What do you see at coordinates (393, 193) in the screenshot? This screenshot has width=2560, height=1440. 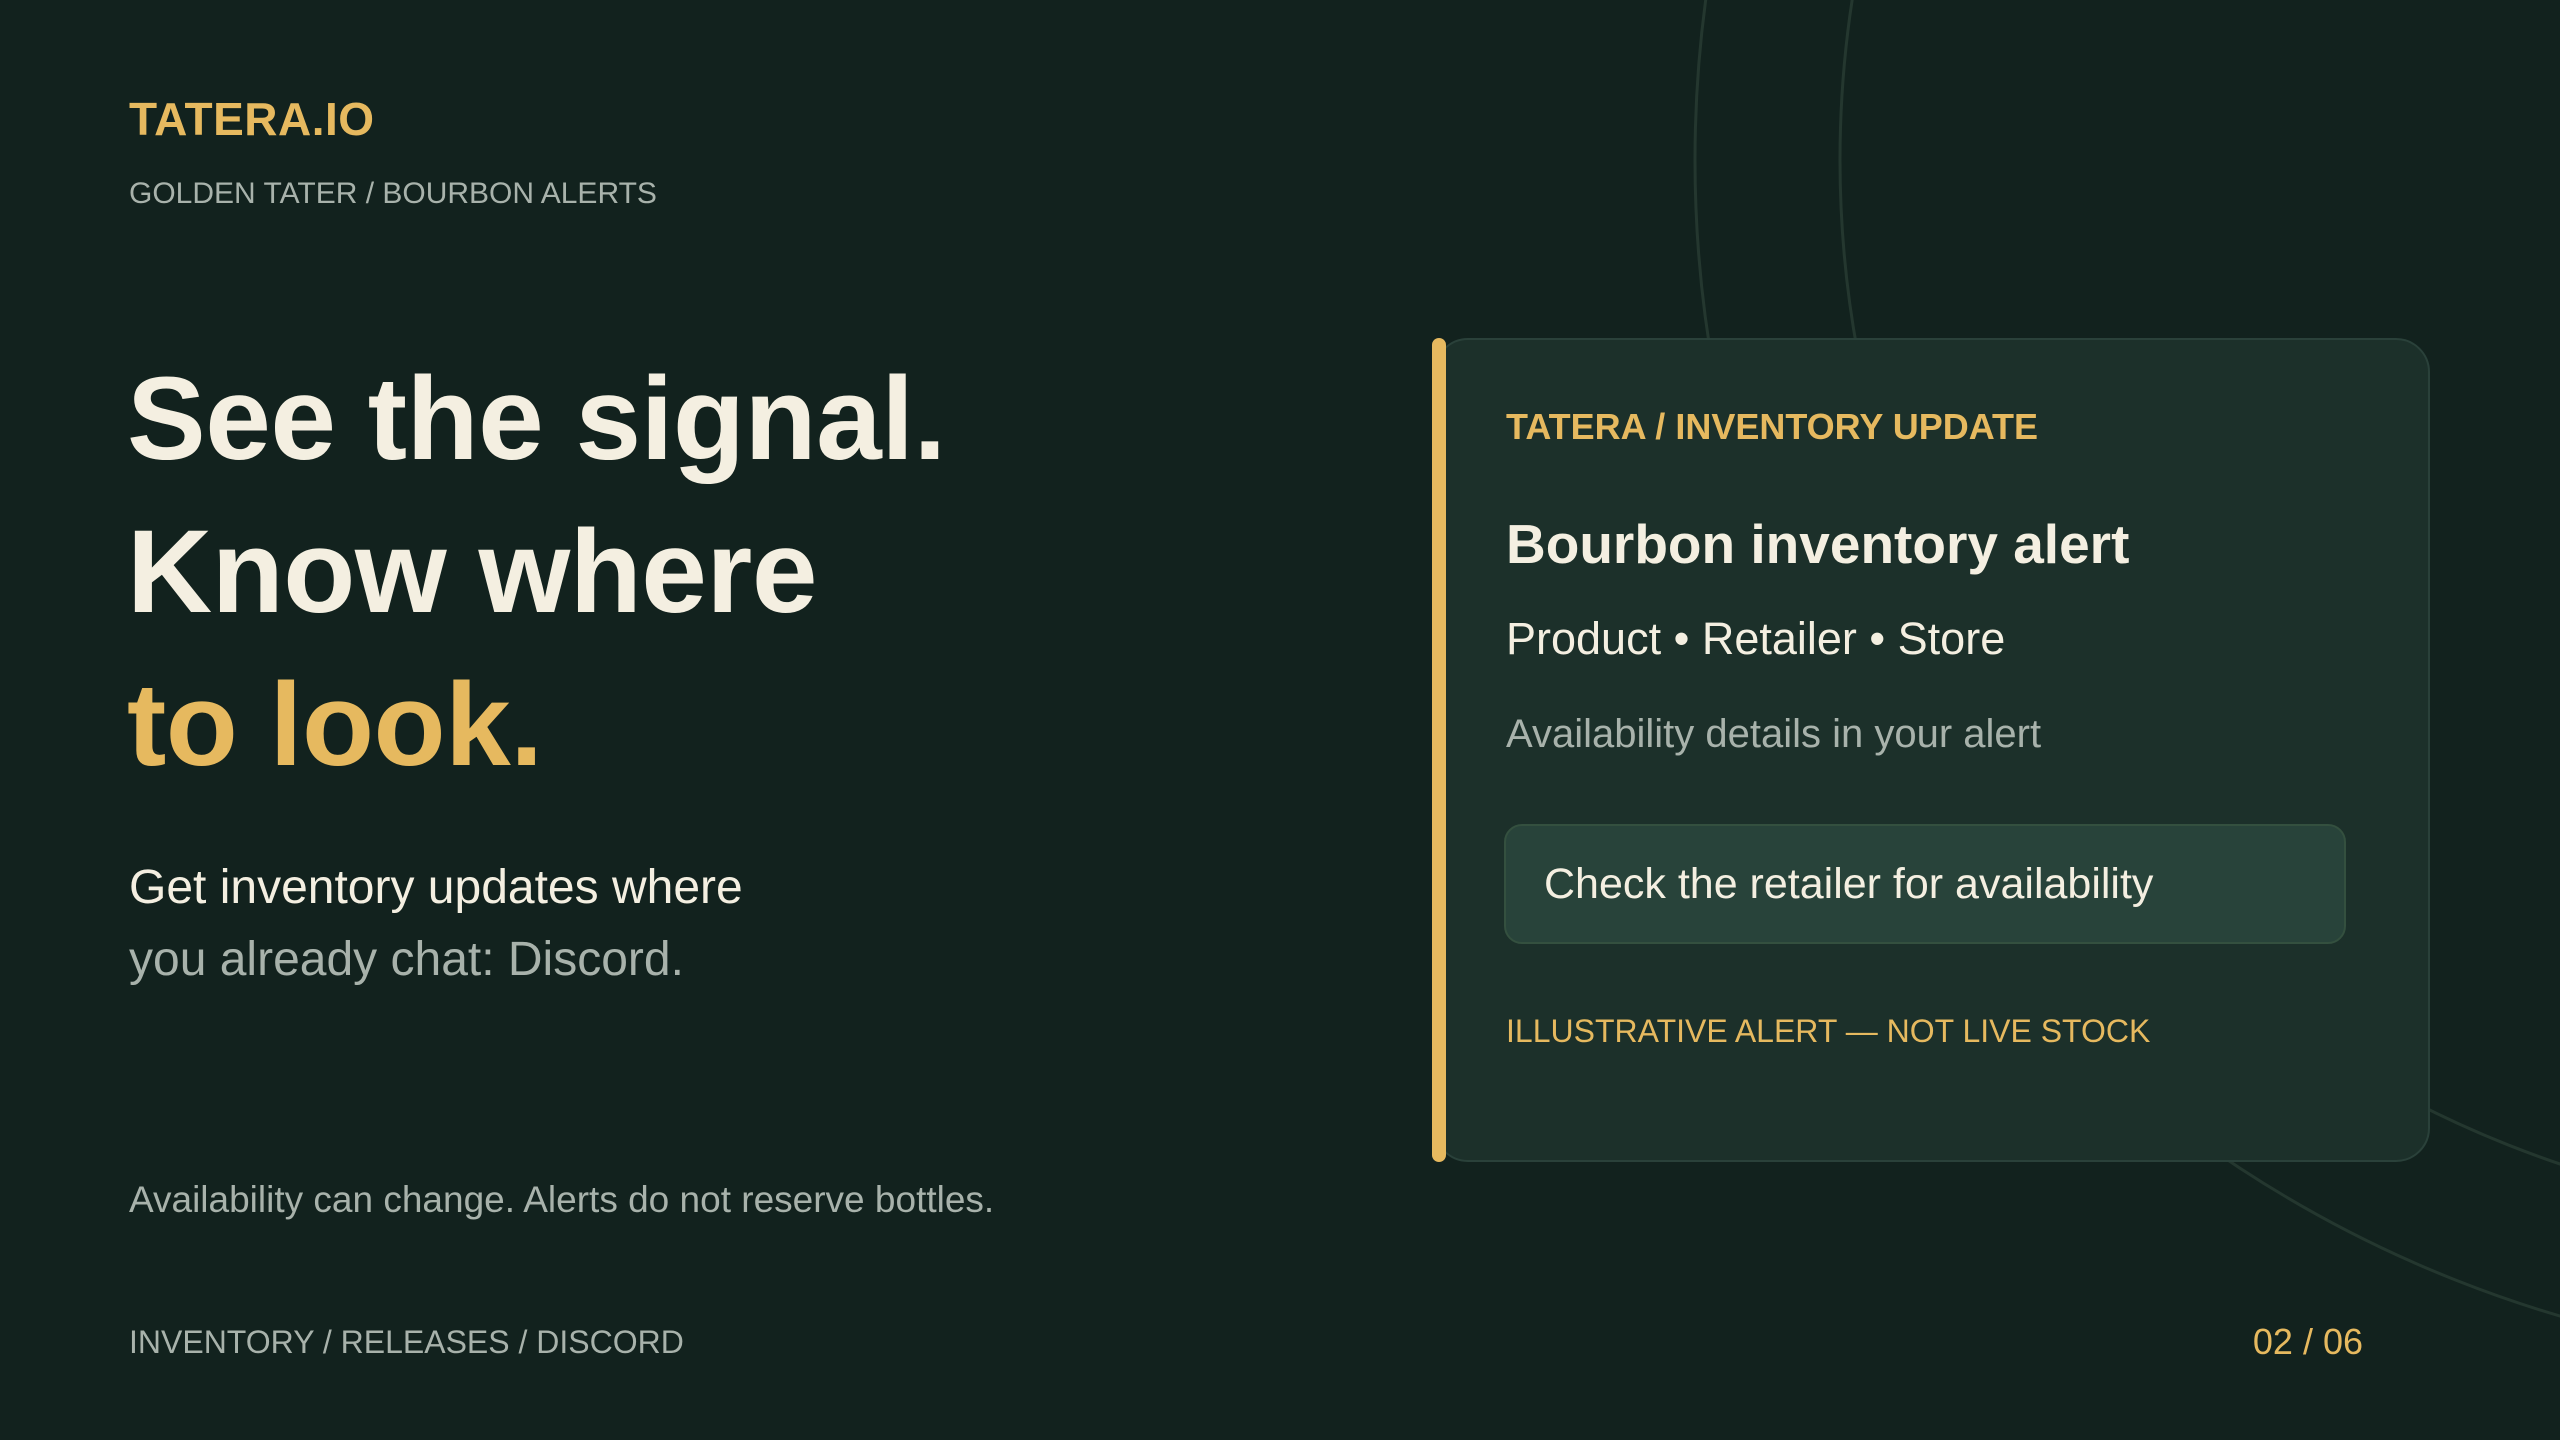 I see `breadcrumb: GOLDEN TATER / BOURBON ALERTS` at bounding box center [393, 193].